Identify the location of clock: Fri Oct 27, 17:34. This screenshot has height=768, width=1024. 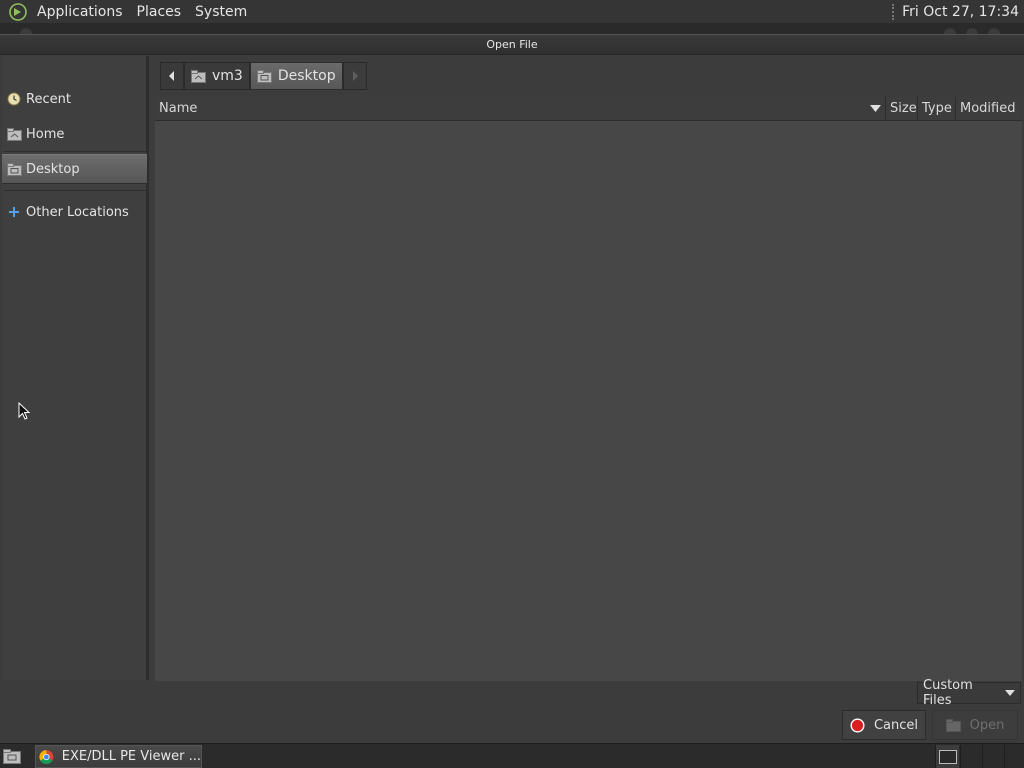
(963, 12).